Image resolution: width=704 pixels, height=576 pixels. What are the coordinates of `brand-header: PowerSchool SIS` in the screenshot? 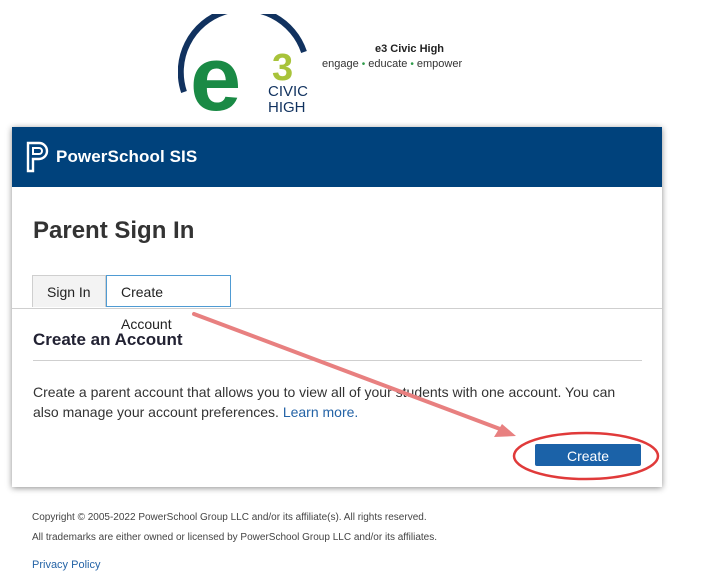 It's located at (337, 157).